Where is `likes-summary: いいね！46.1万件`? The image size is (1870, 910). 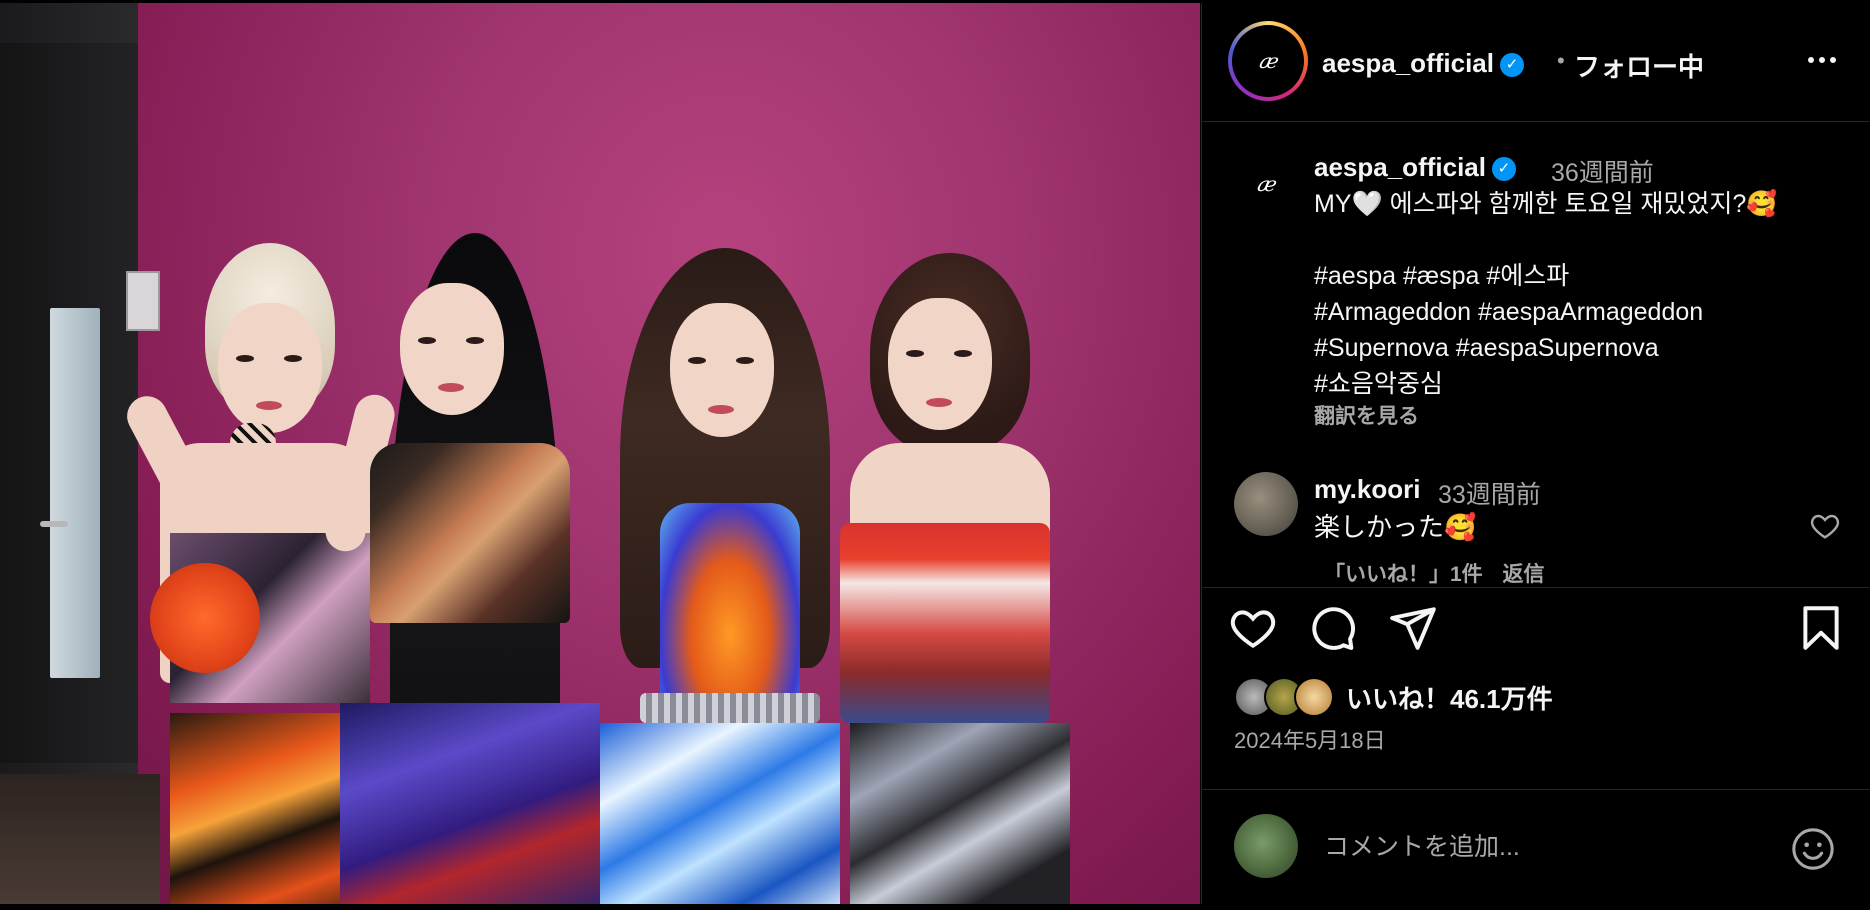
likes-summary: いいね！46.1万件 is located at coordinates (1393, 697).